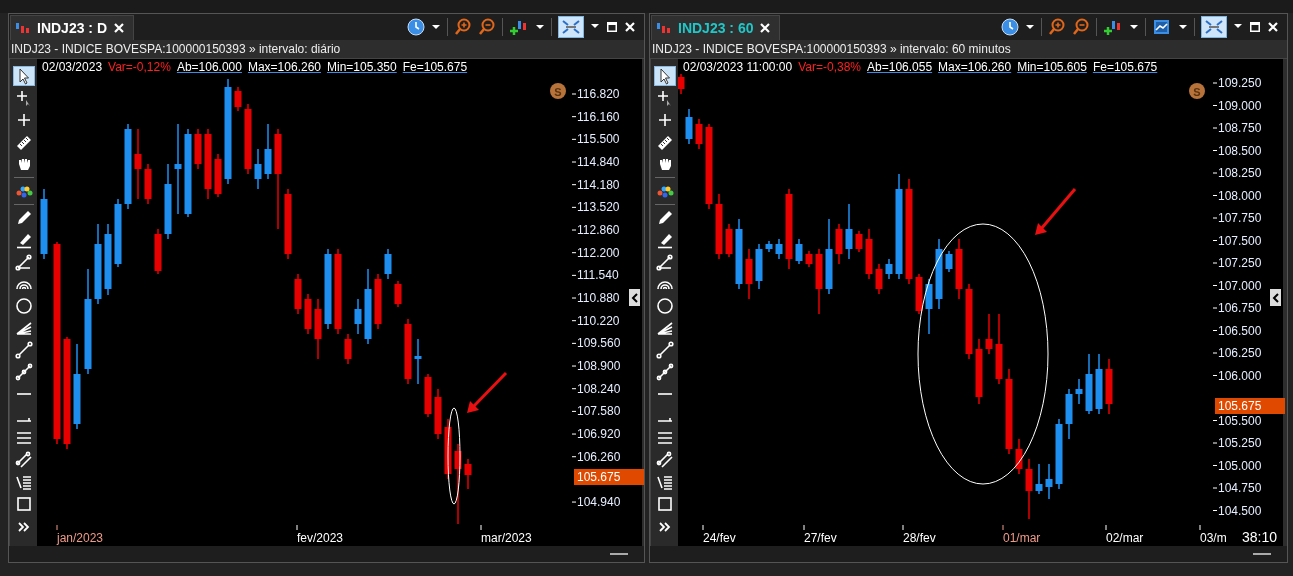  I want to click on price-label: 114.180, so click(598, 184).